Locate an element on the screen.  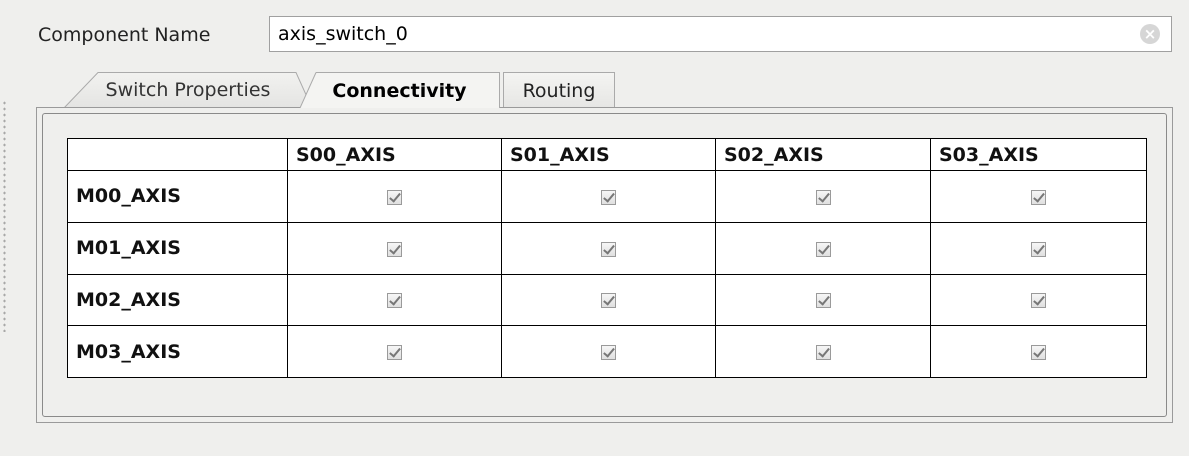
component-name-input is located at coordinates (720, 34).